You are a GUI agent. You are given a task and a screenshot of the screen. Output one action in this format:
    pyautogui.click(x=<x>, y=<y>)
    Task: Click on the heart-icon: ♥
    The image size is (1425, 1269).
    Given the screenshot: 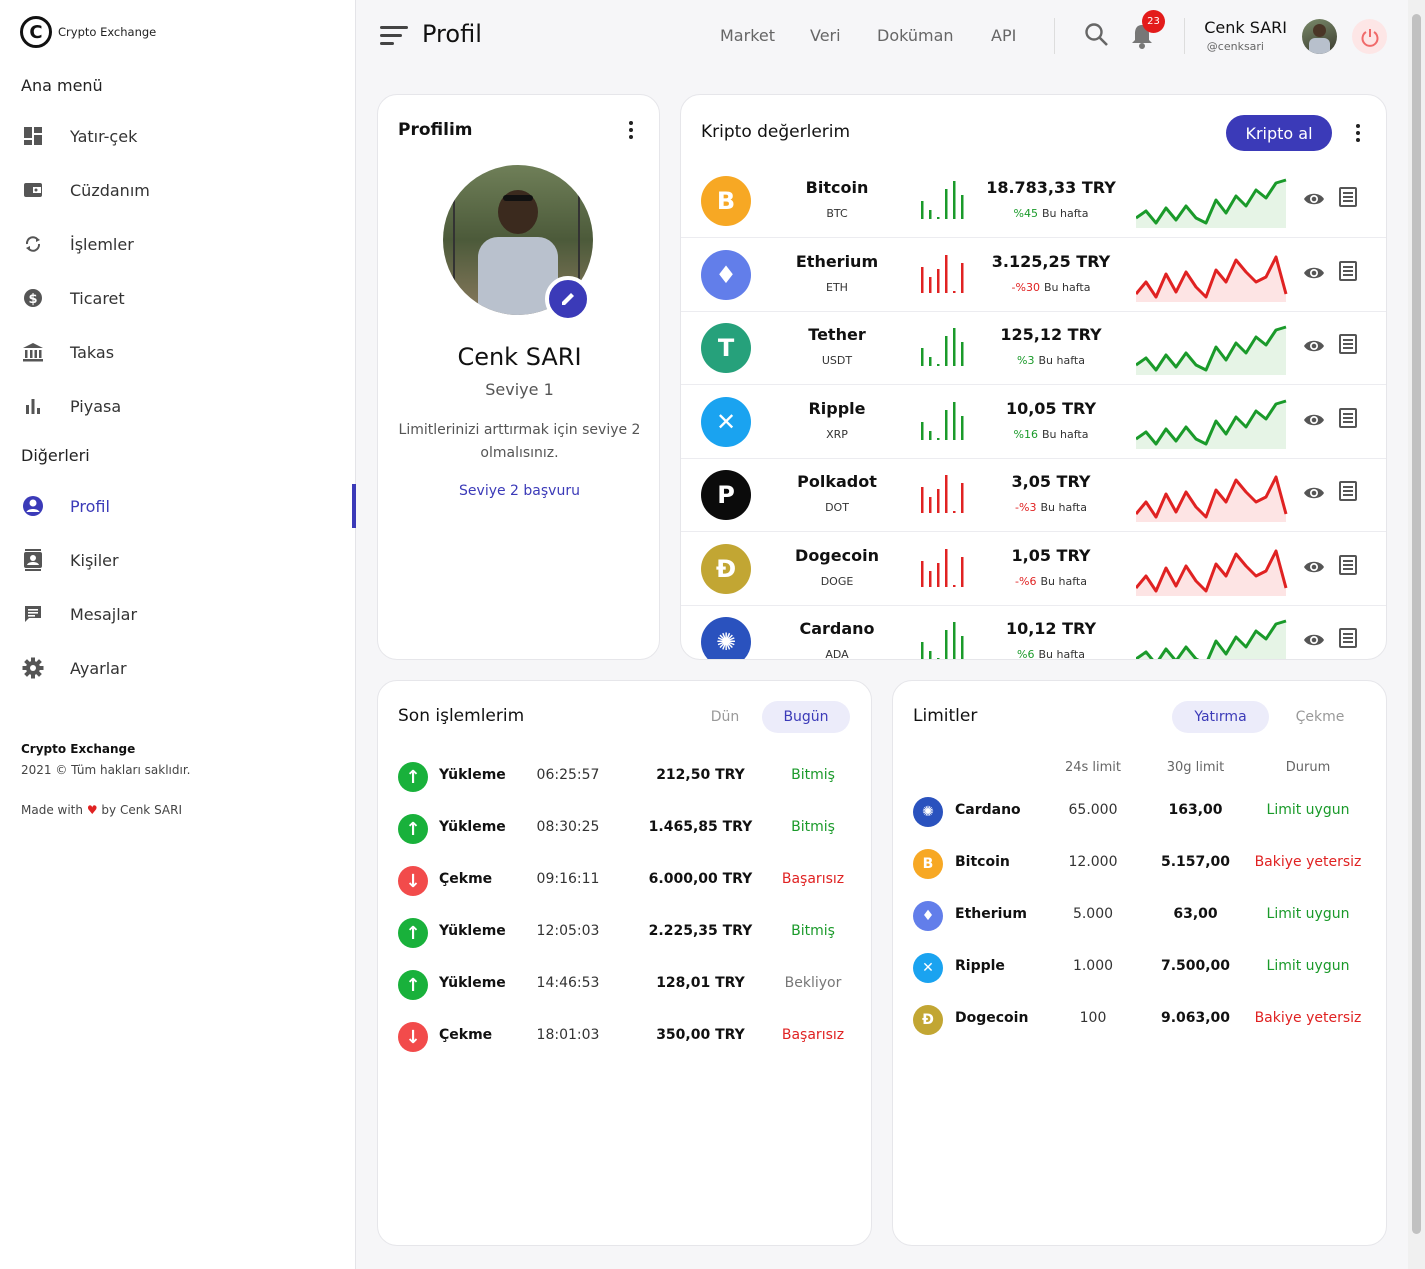 What is the action you would take?
    pyautogui.click(x=92, y=810)
    